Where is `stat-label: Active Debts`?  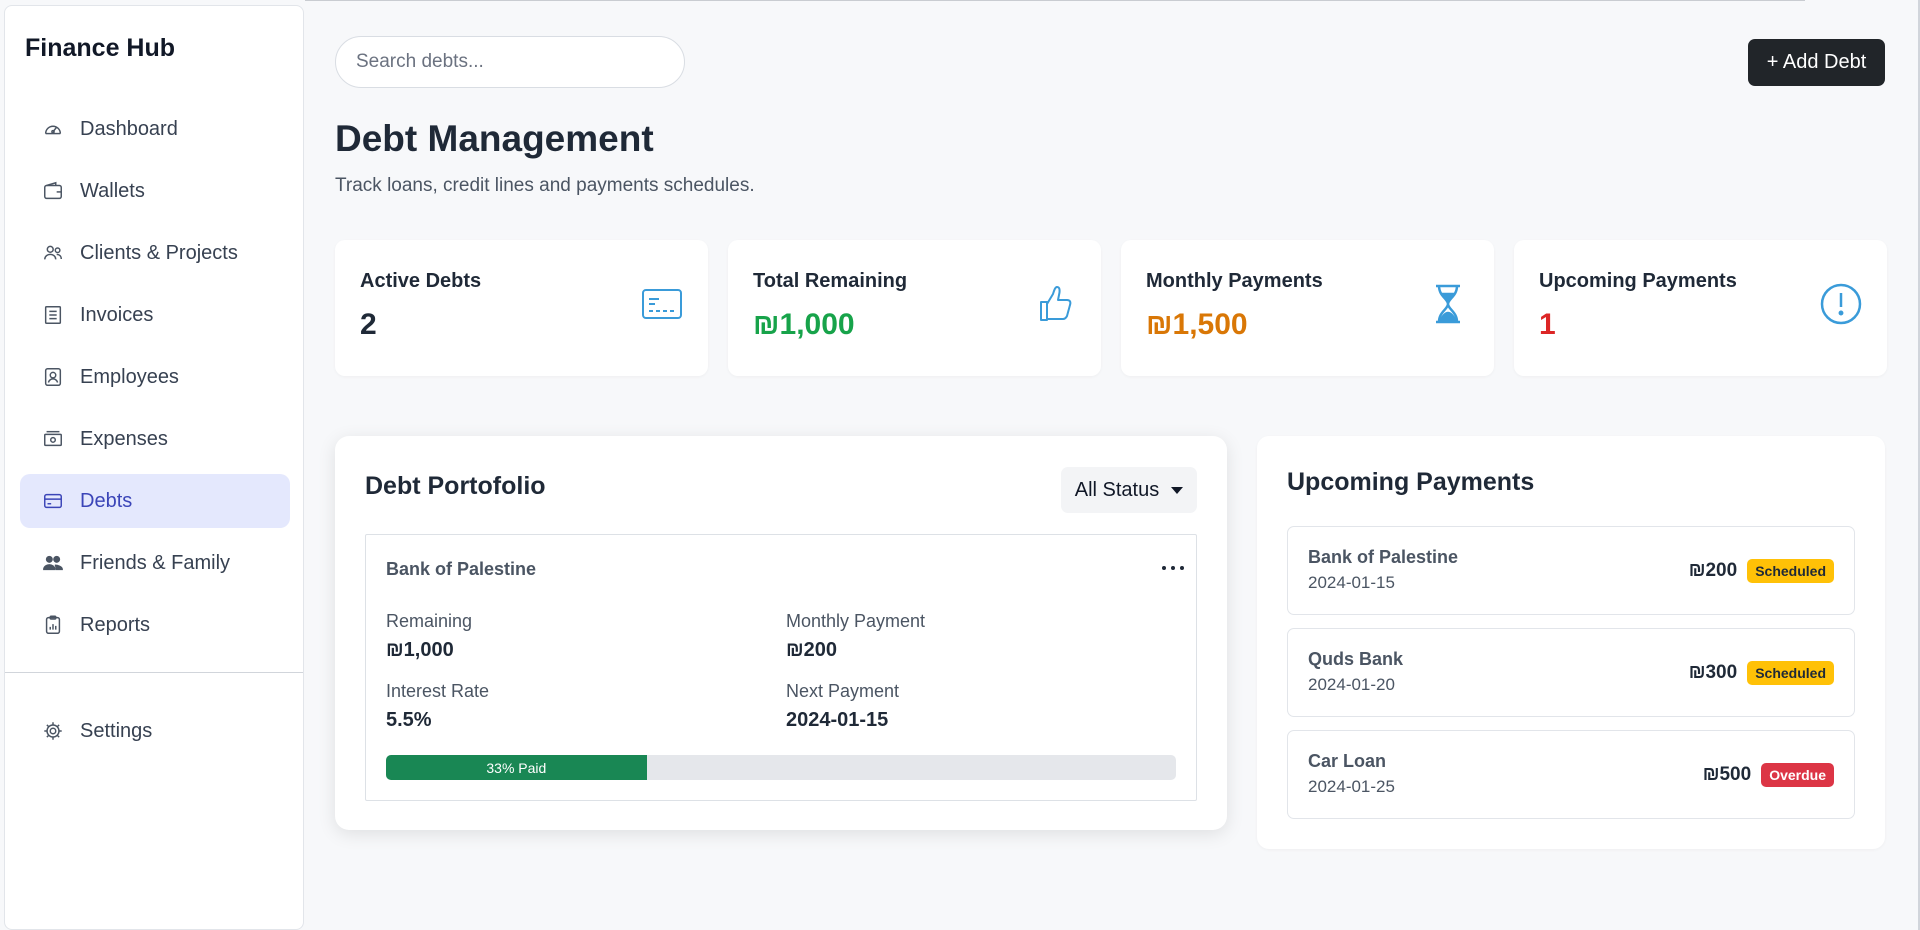 stat-label: Active Debts is located at coordinates (421, 281).